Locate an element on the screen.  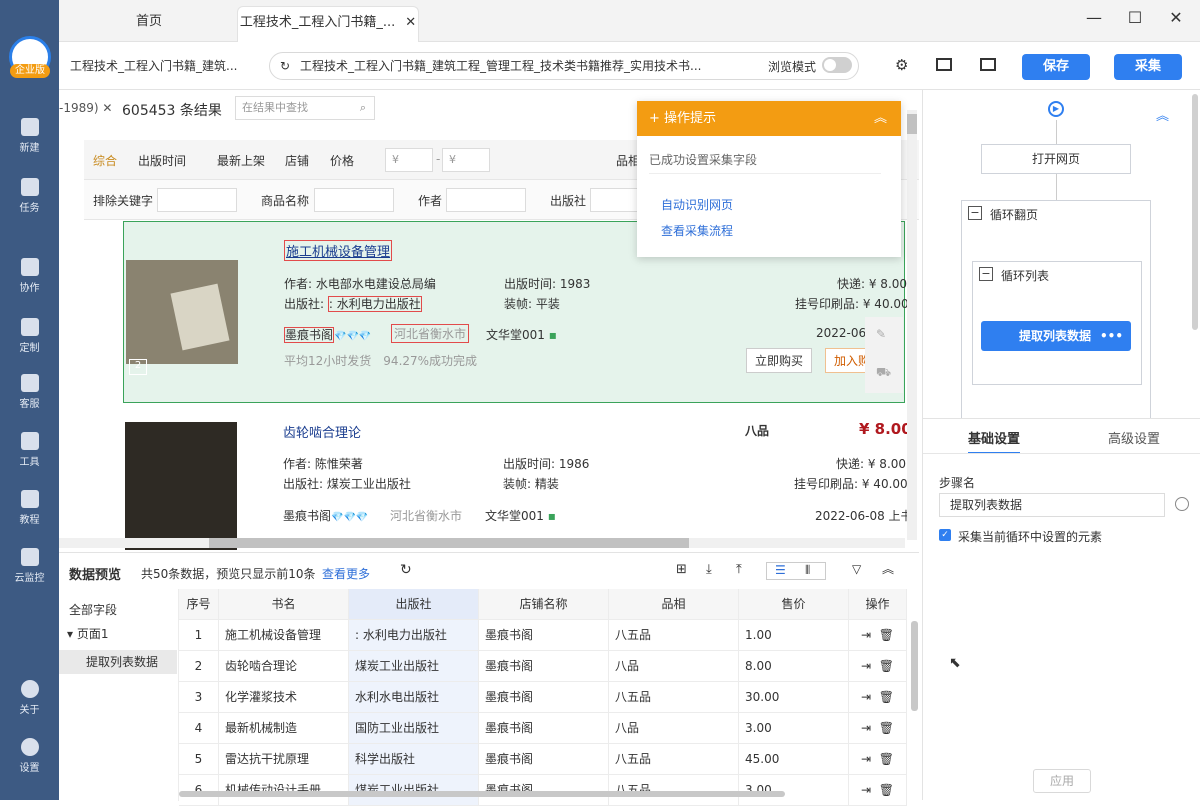
tab-active: 工程技术_工程入门书籍_... ✕ is located at coordinates (328, 24).